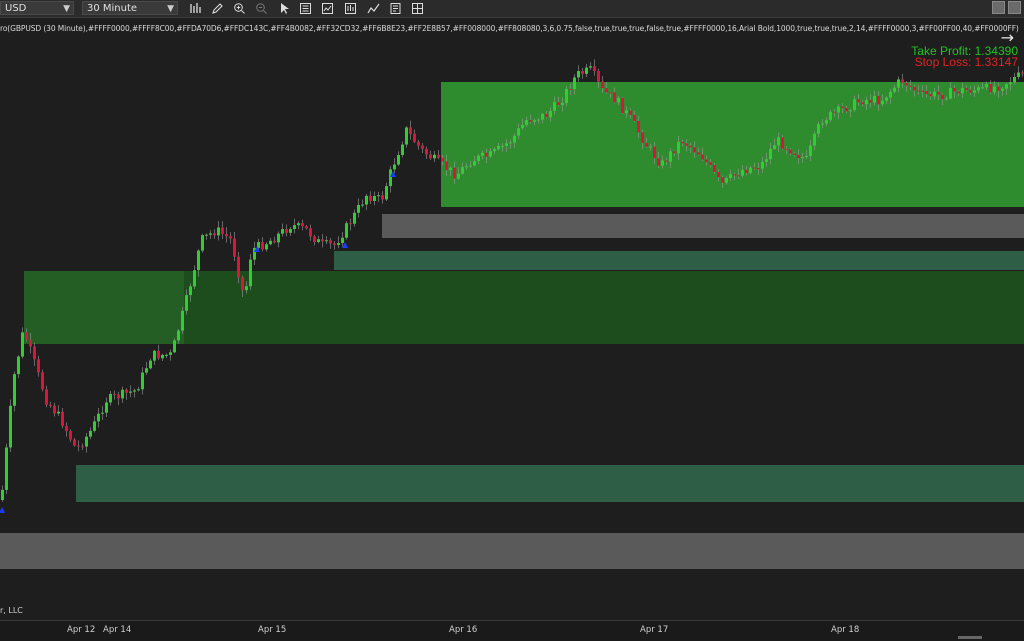 Image resolution: width=1024 pixels, height=641 pixels. What do you see at coordinates (1014, 7) in the screenshot?
I see `maximize-window-button` at bounding box center [1014, 7].